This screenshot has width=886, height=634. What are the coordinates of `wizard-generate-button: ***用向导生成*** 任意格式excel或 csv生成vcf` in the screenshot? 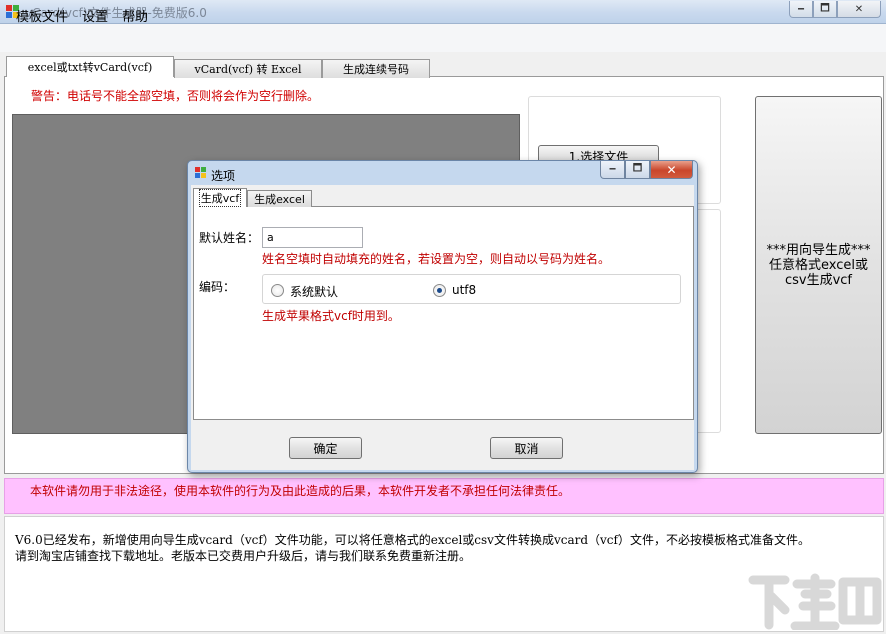 It's located at (818, 265).